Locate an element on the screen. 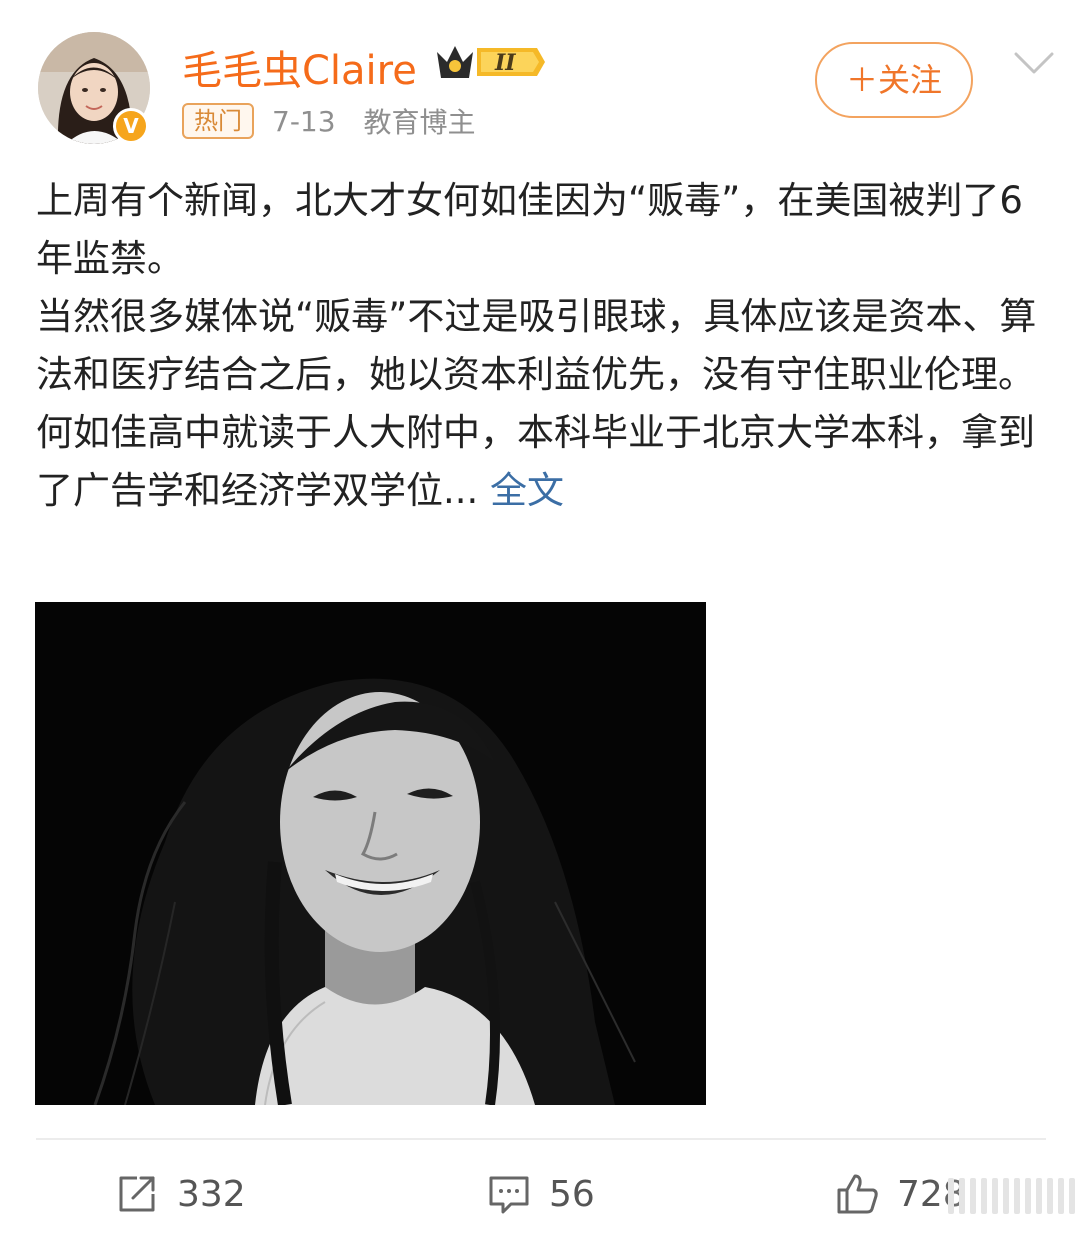  hot-tag: 热门 is located at coordinates (218, 121).